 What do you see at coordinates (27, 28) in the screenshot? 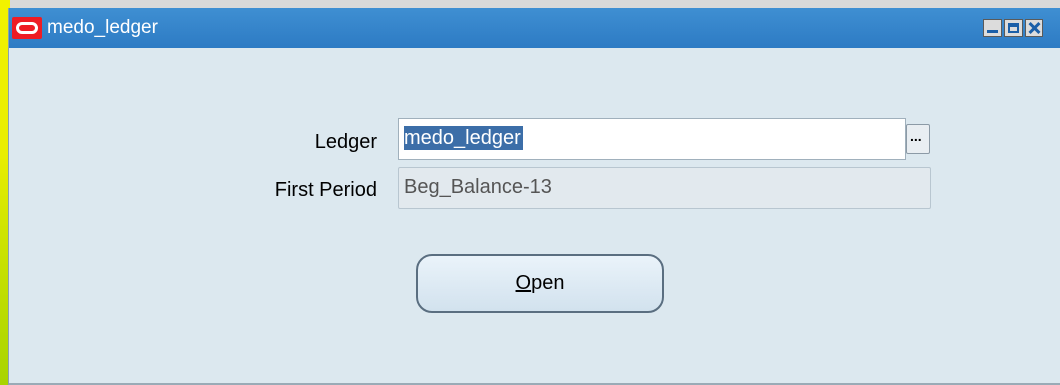
I see `oracle-app-icon` at bounding box center [27, 28].